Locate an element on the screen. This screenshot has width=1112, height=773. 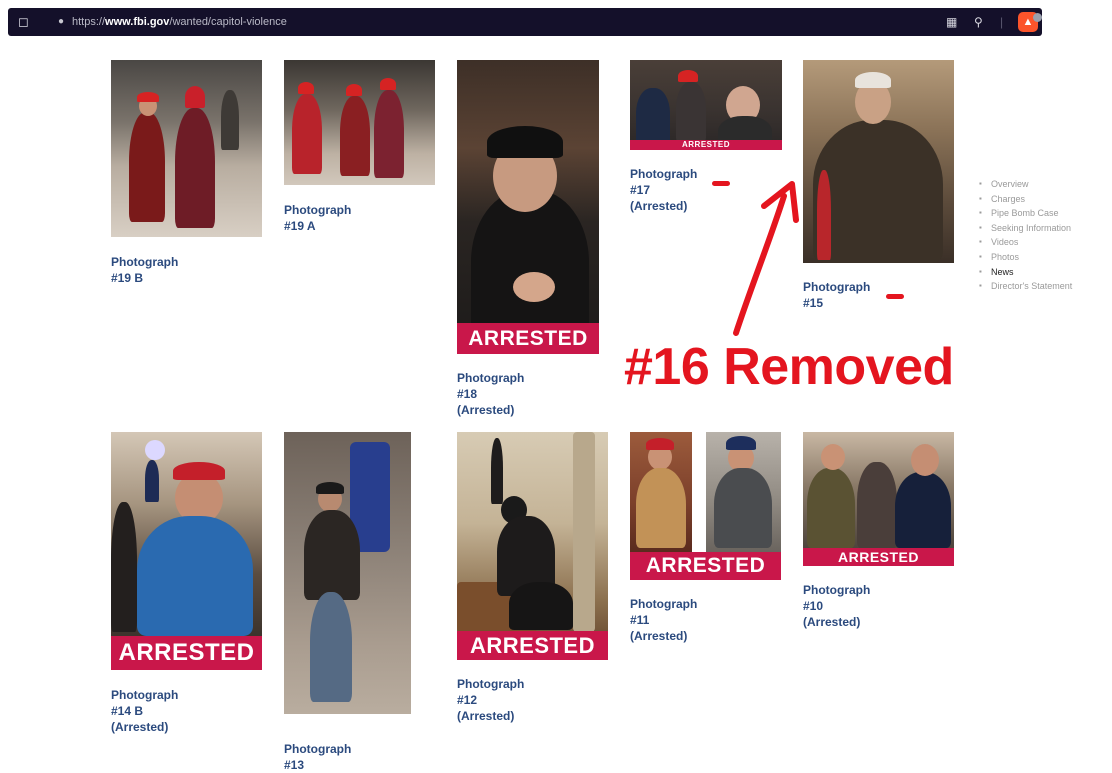
photo-18-image: ARRESTED is located at coordinates (528, 207).